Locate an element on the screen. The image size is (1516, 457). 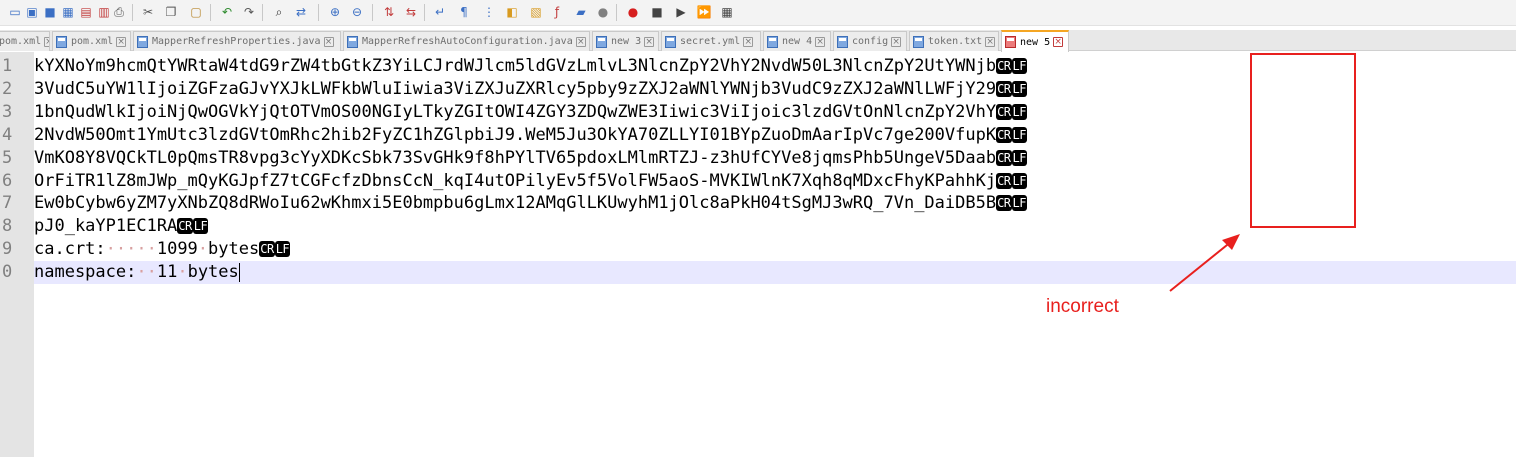
zoom-out-icon: ⊖ is located at coordinates (357, 12).